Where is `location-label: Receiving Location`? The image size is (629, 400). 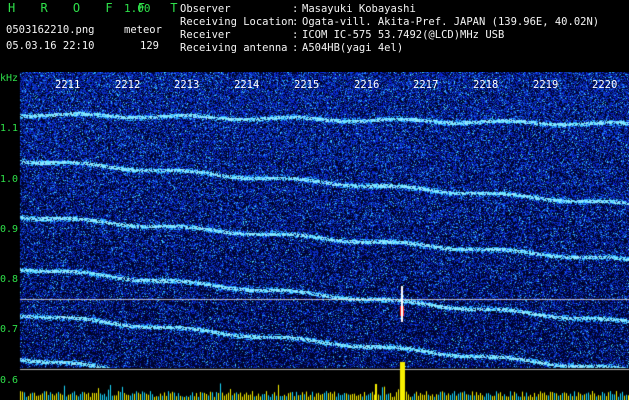 location-label: Receiving Location is located at coordinates (237, 22).